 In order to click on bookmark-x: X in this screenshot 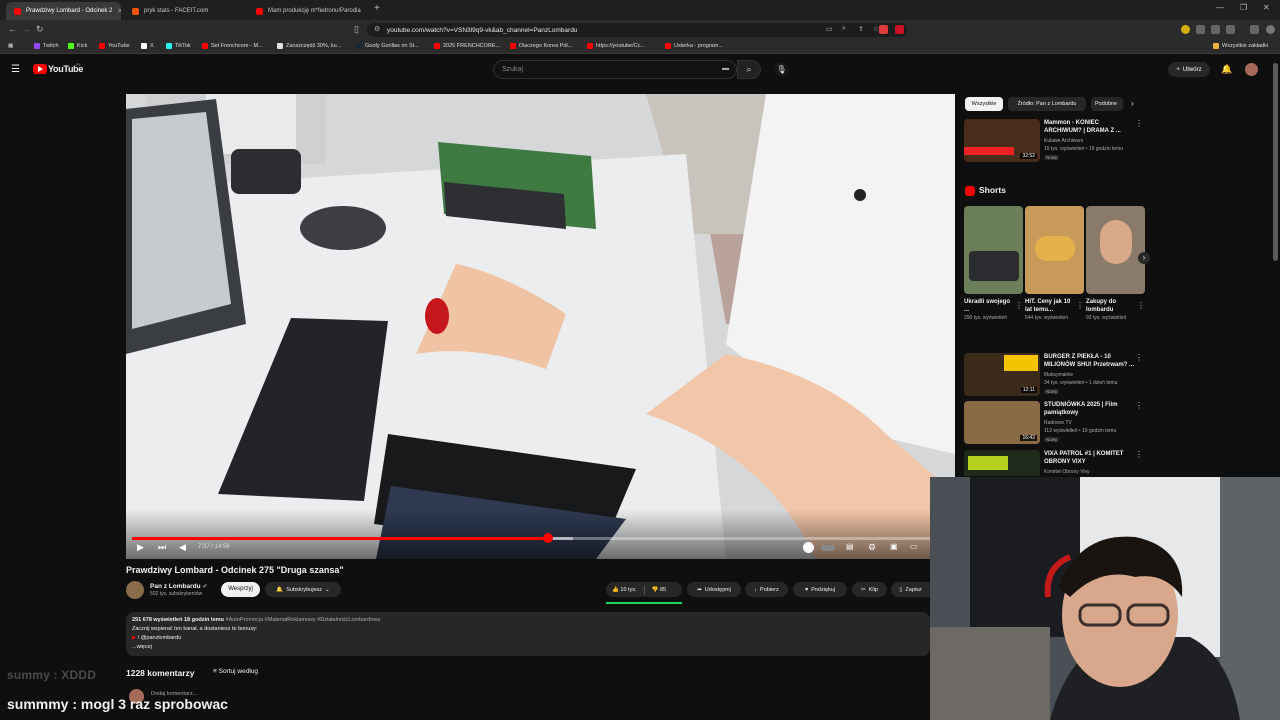, I will do `click(147, 46)`.